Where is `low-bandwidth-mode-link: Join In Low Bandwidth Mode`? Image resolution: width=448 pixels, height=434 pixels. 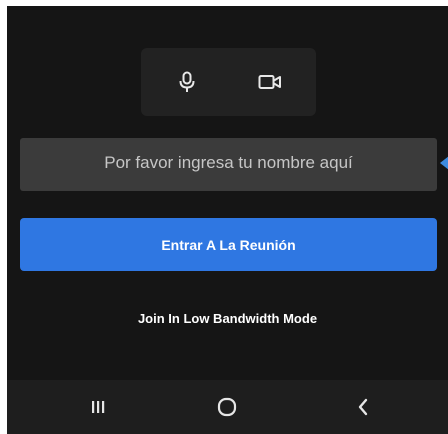
low-bandwidth-mode-link: Join In Low Bandwidth Mode is located at coordinates (227, 318).